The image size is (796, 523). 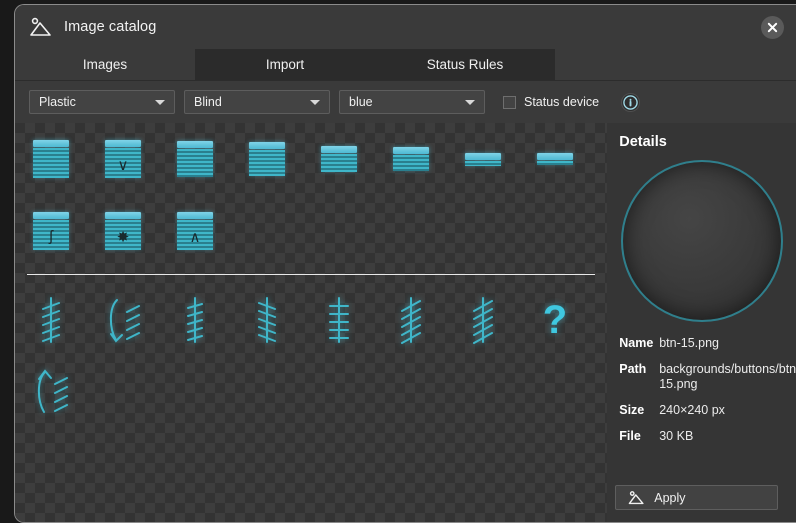 I want to click on metadata-key: Path, so click(x=633, y=369).